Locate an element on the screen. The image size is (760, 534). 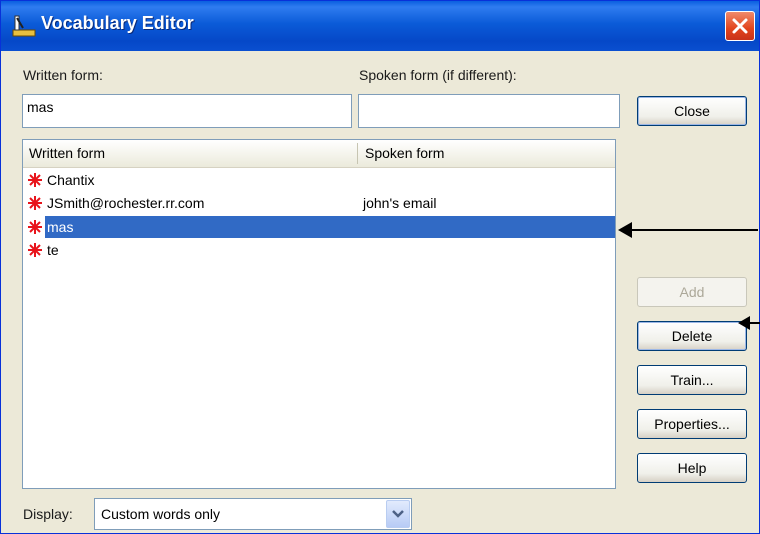
display-dropdown: Custom words only is located at coordinates (253, 514).